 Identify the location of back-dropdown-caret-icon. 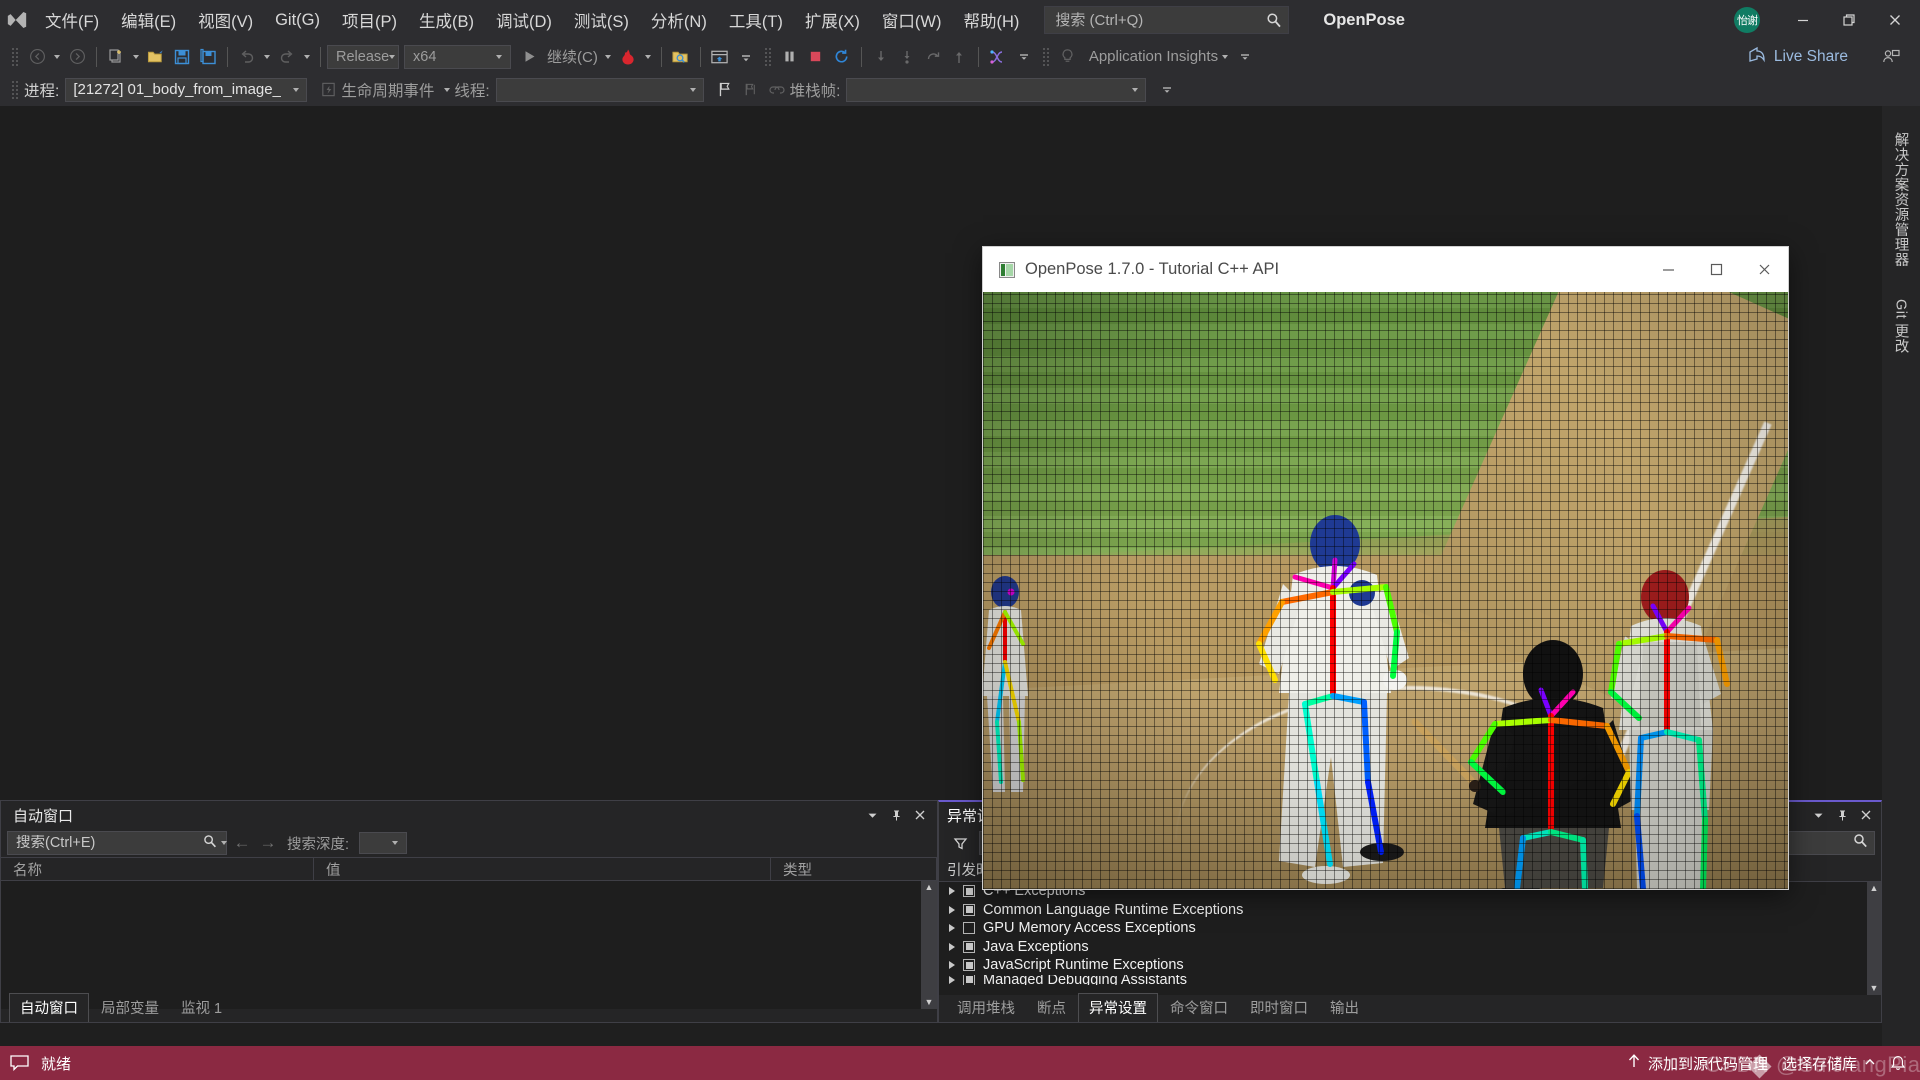
(57, 56).